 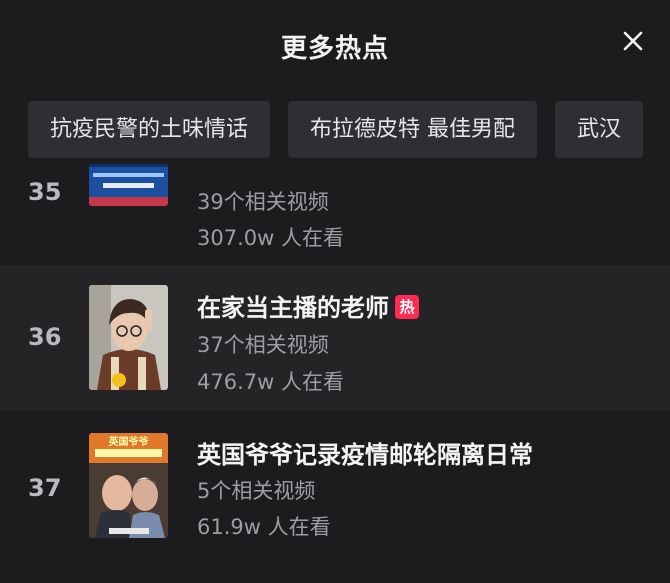 I want to click on close-icon, so click(x=633, y=41).